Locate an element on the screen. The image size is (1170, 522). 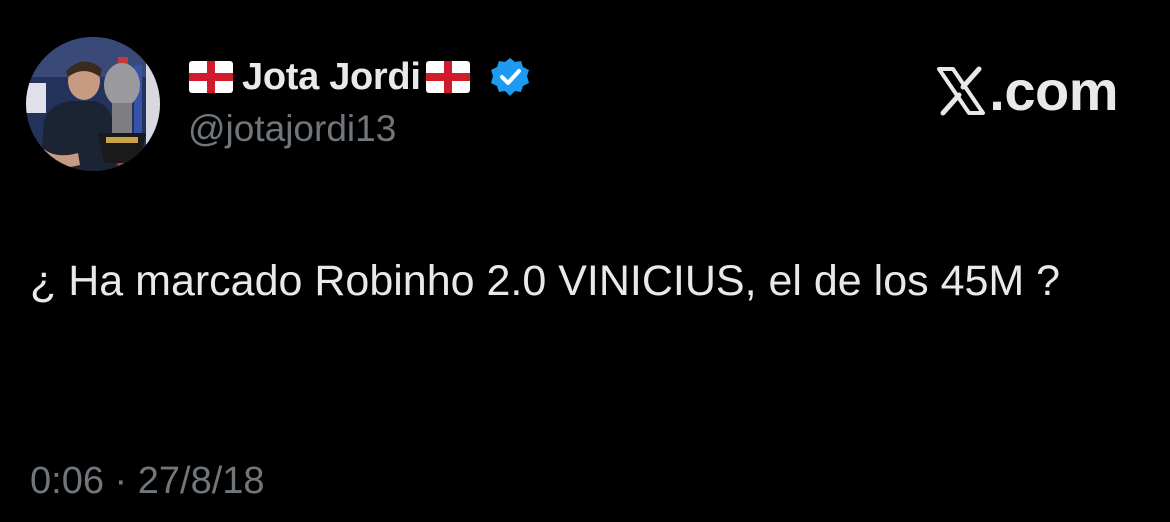
tweet-date: 27/8/18 is located at coordinates (201, 481).